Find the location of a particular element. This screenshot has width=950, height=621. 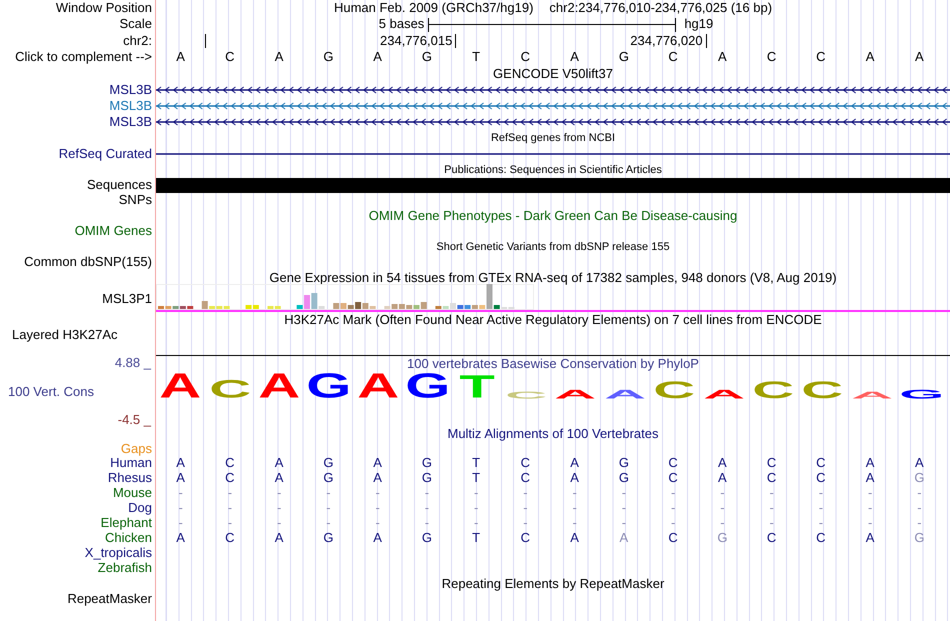

track-label: Sequences is located at coordinates (119, 185).